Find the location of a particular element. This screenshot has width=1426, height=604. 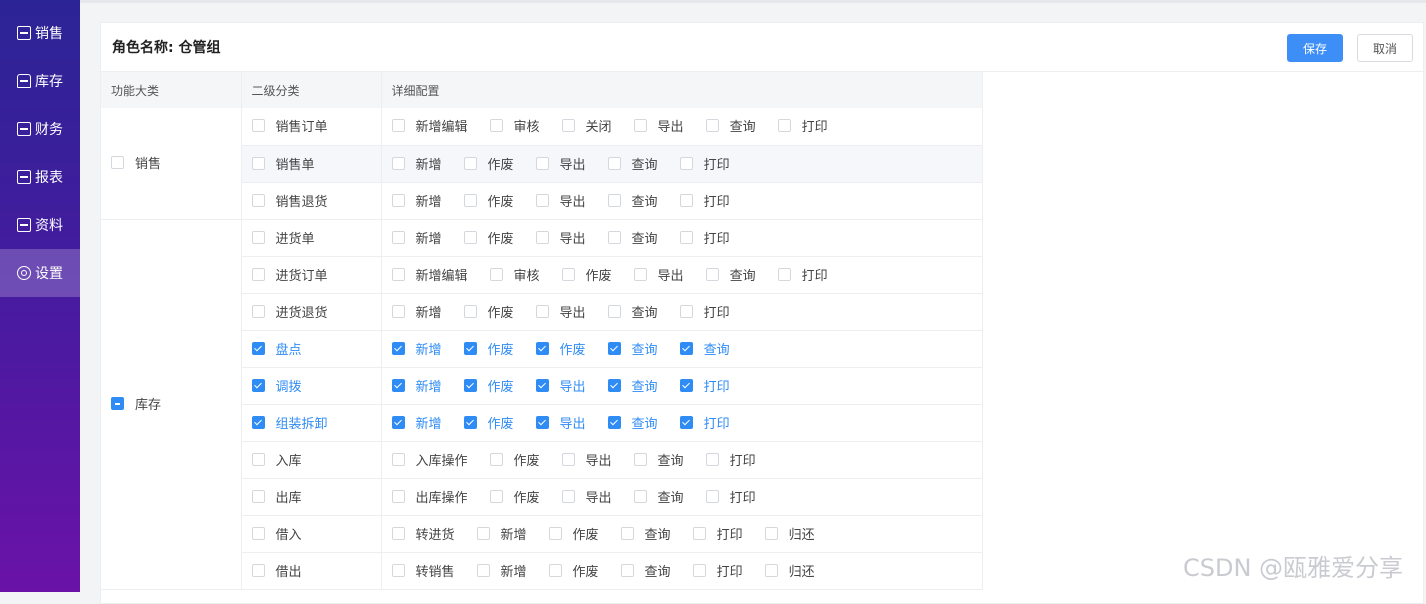

action-checkbox: 归还 is located at coordinates (789, 533).